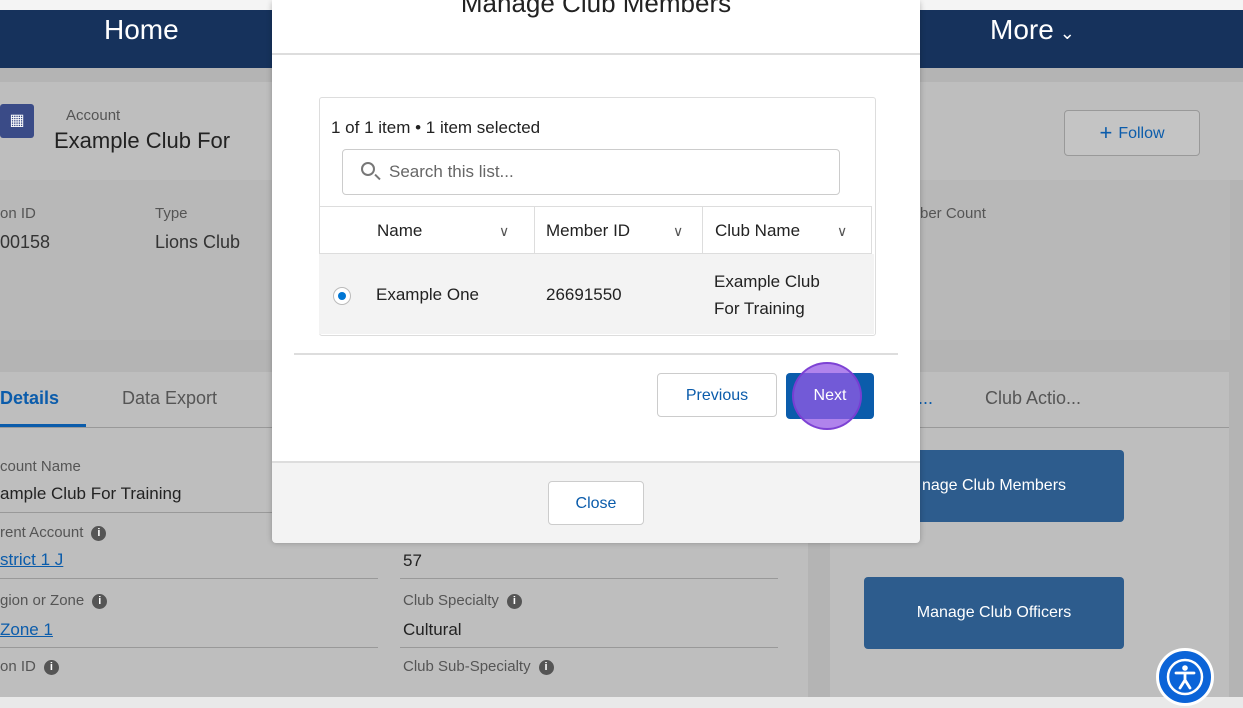  What do you see at coordinates (426, 230) in the screenshot?
I see `column-header-name: Name ∨` at bounding box center [426, 230].